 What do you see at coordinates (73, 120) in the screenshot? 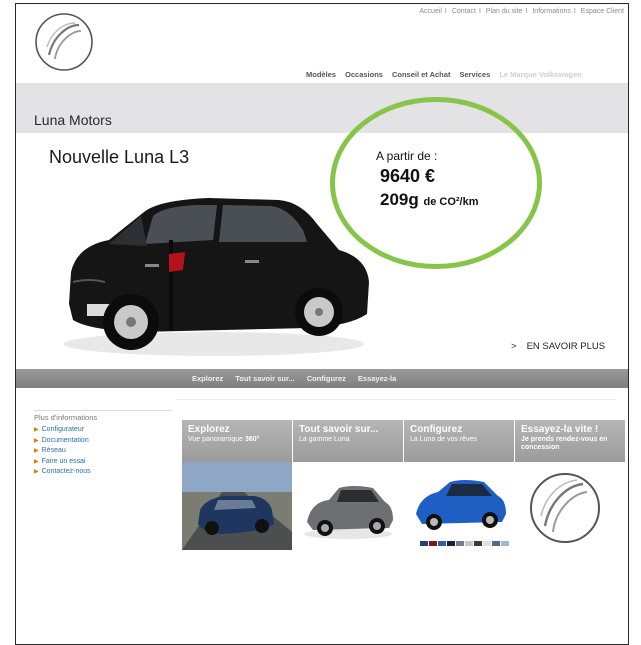
I see `brand-title: Luna Motors` at bounding box center [73, 120].